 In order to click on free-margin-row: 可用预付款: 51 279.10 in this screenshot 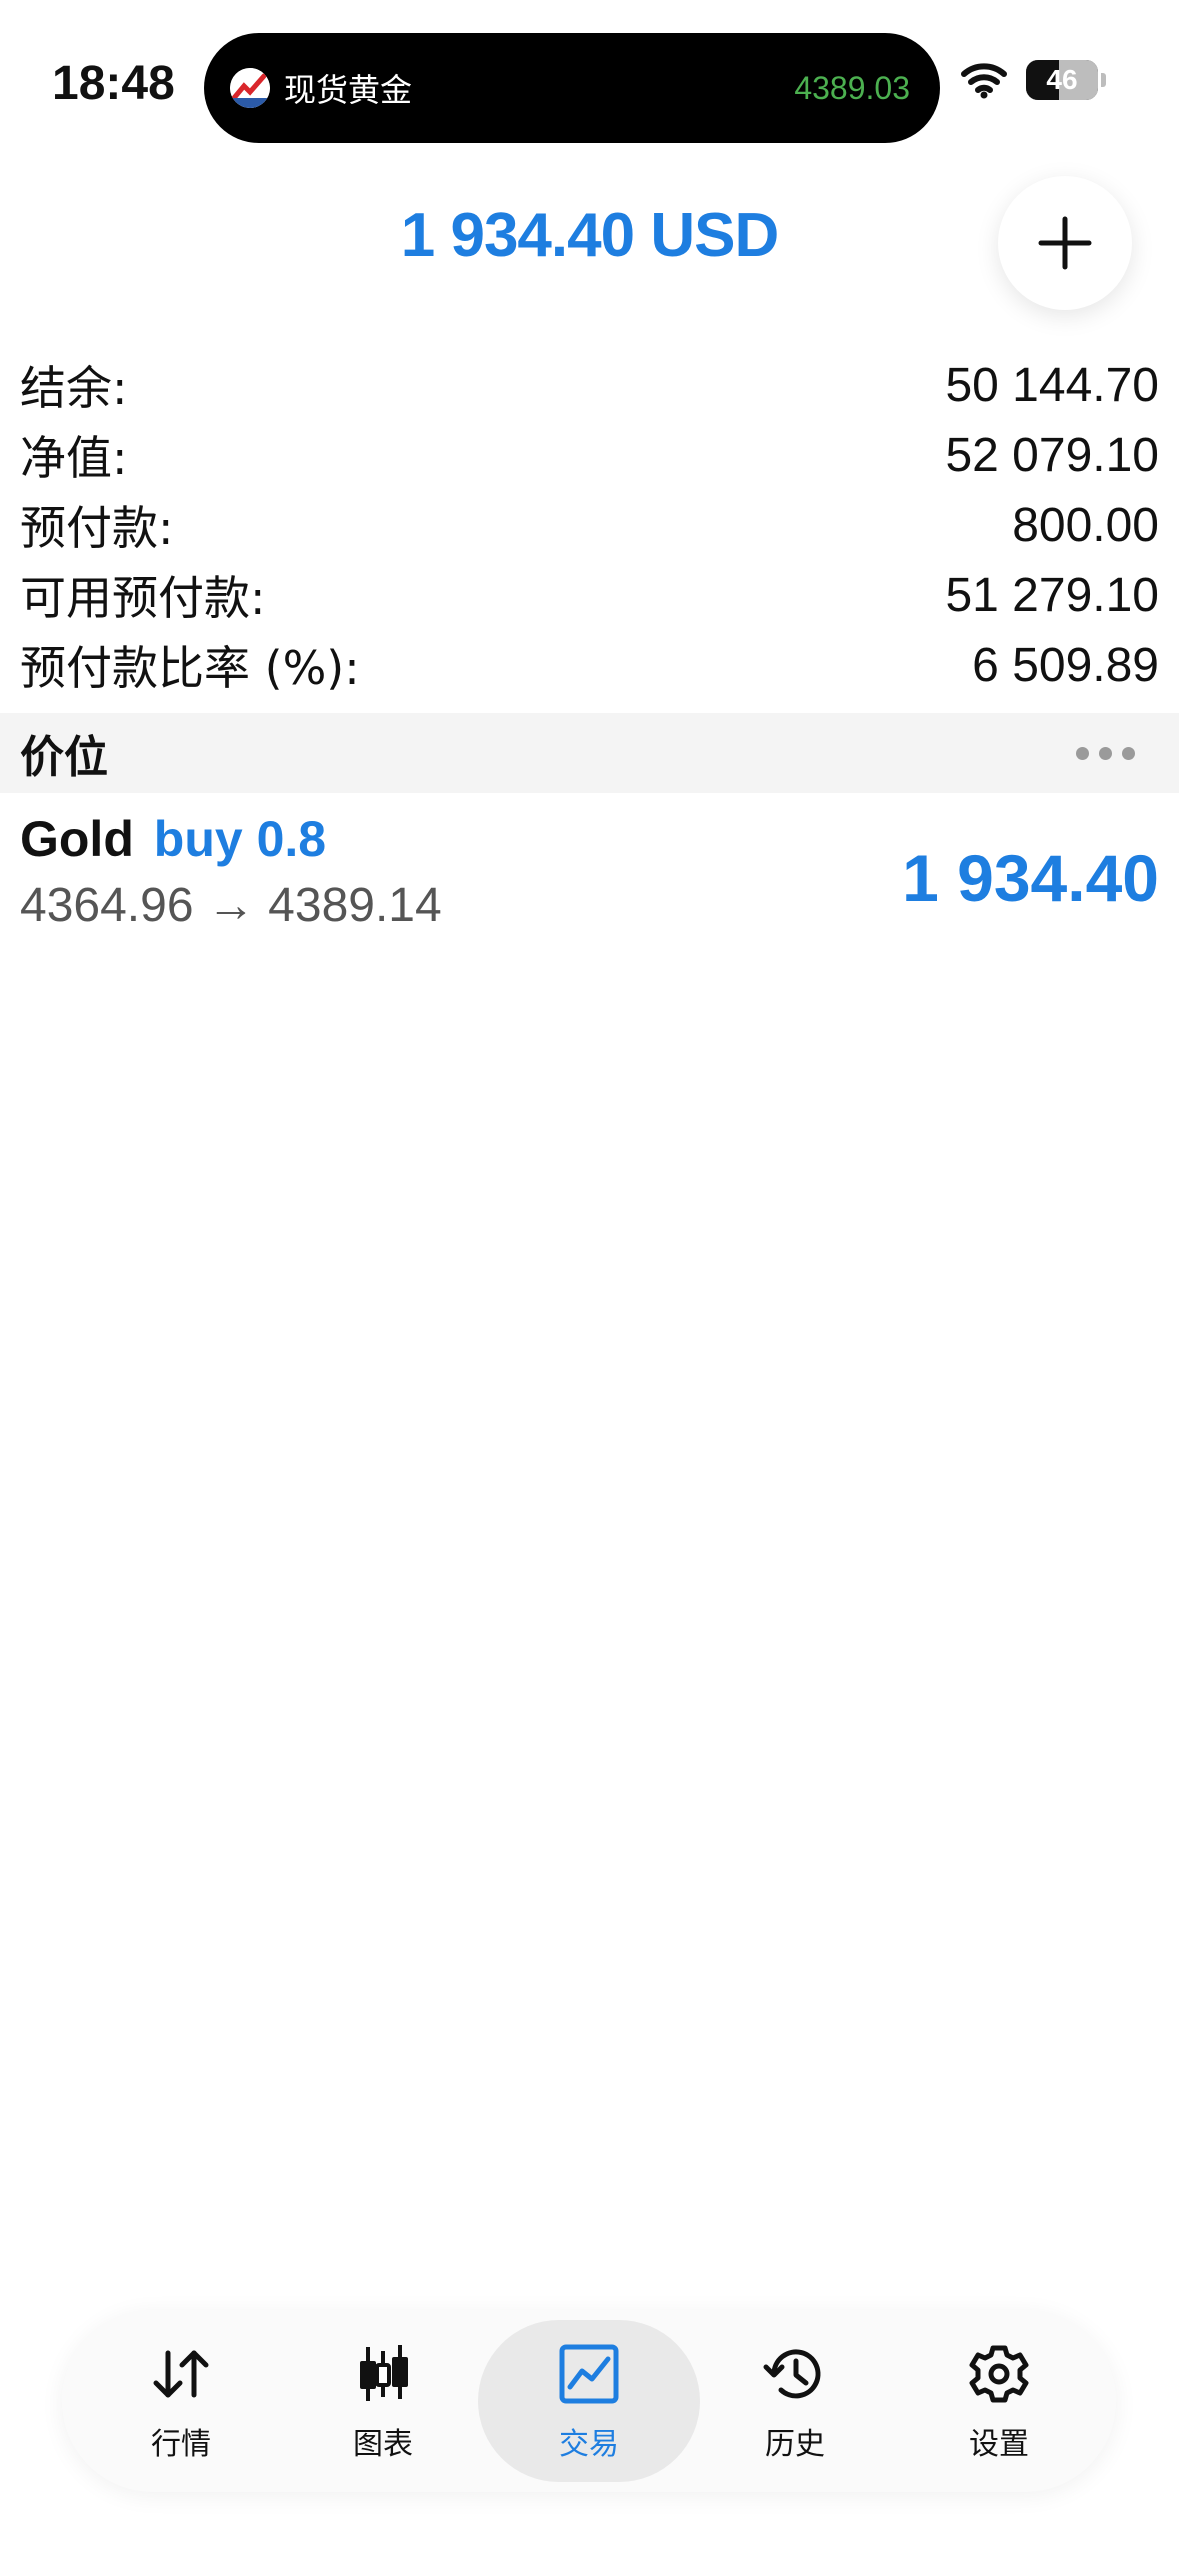, I will do `click(589, 595)`.